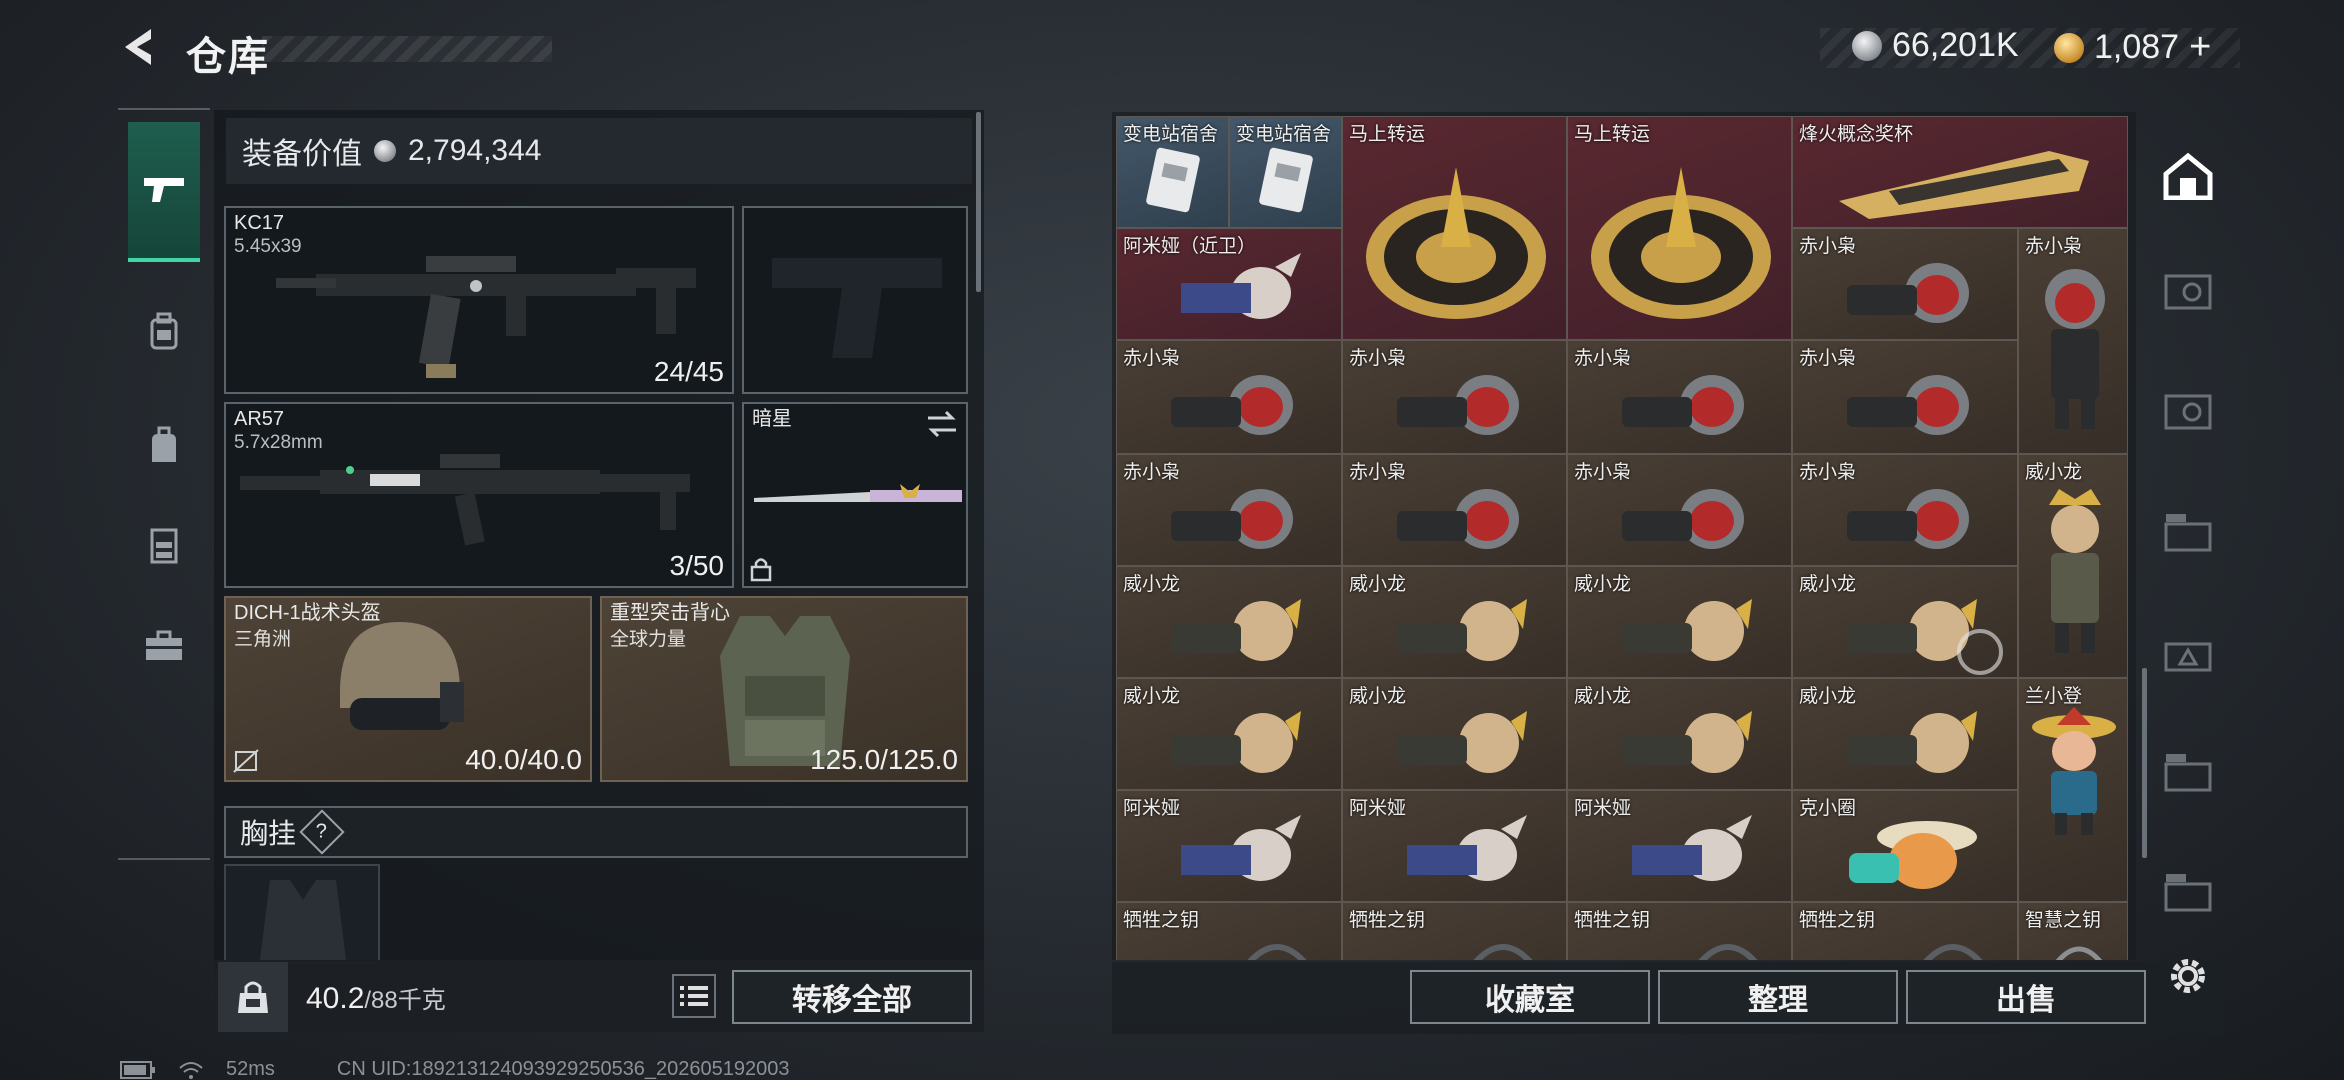  I want to click on chest-rig-slot, so click(302, 914).